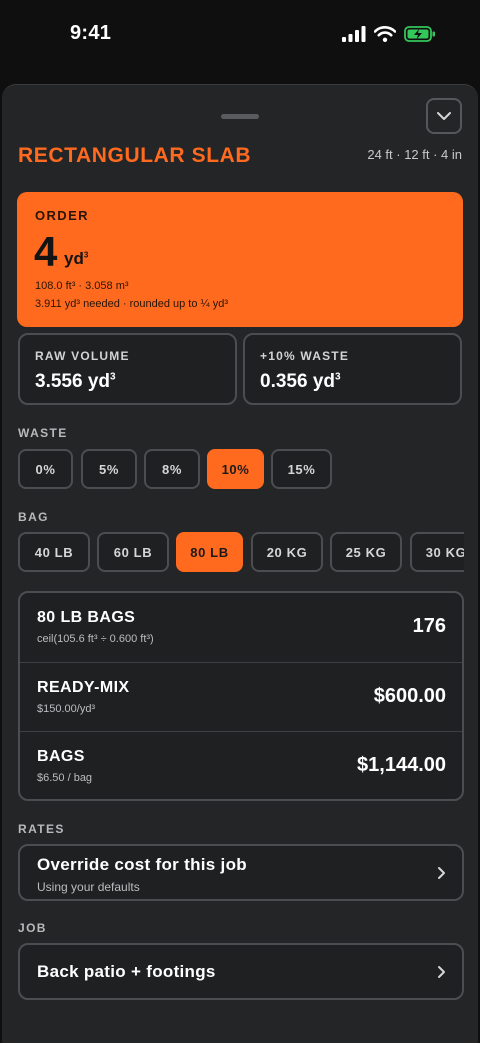  Describe the element at coordinates (95, 639) in the screenshot. I see `bag-count-formula: ceil(105.6 ft³ ÷ 0.600 ft³)` at that location.